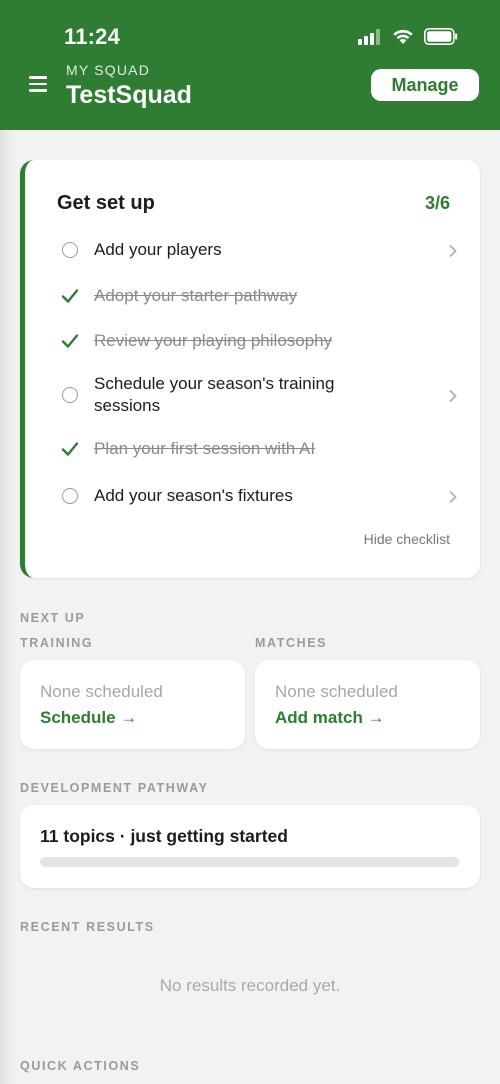  I want to click on training-label: TRAINING, so click(57, 643).